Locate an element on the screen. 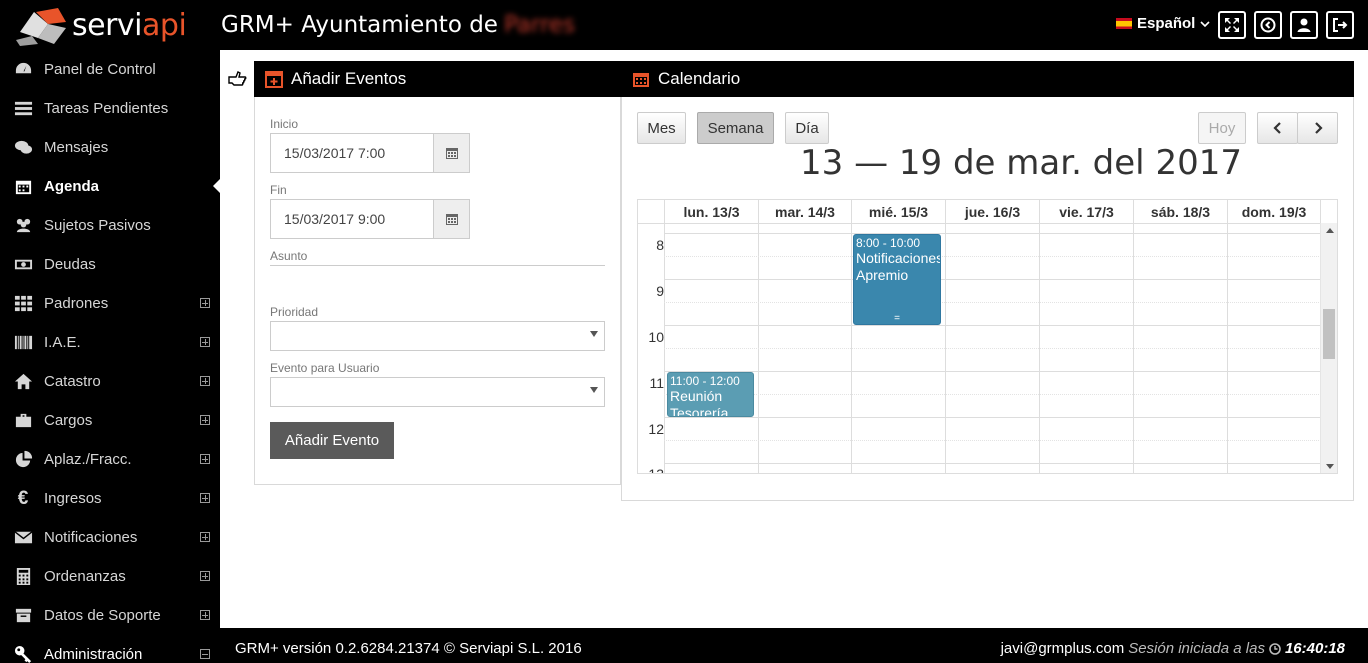  session-label: Sesión iniciada a las is located at coordinates (1196, 648).